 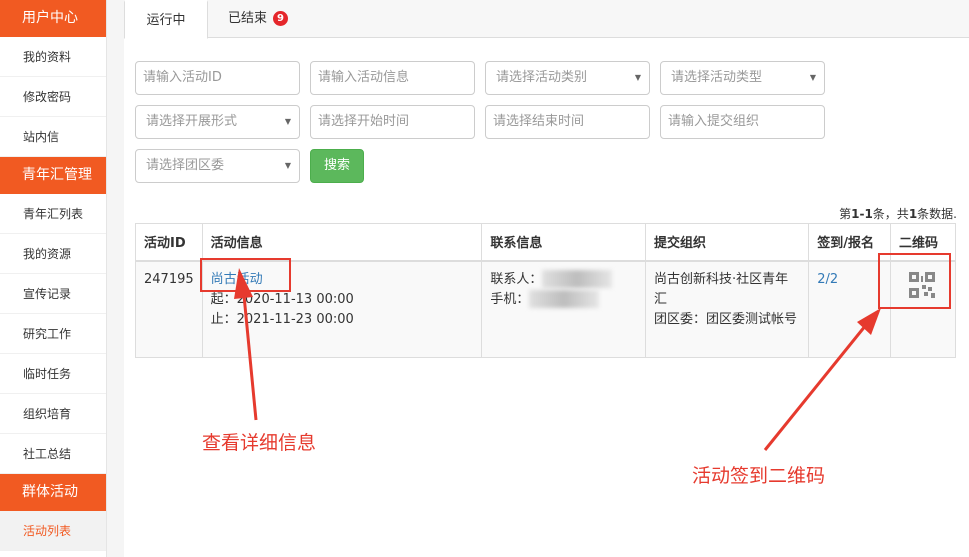 I want to click on phone-label: 手机：, so click(x=510, y=299).